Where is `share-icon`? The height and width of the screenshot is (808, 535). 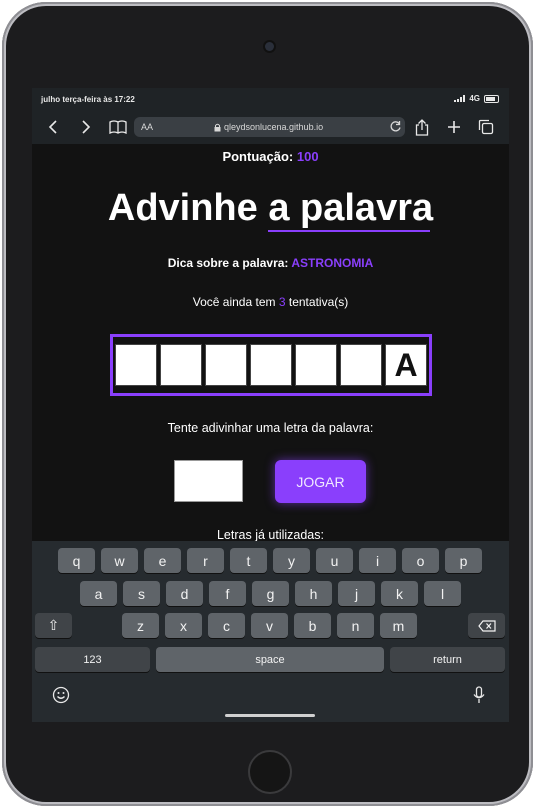
share-icon is located at coordinates (422, 127).